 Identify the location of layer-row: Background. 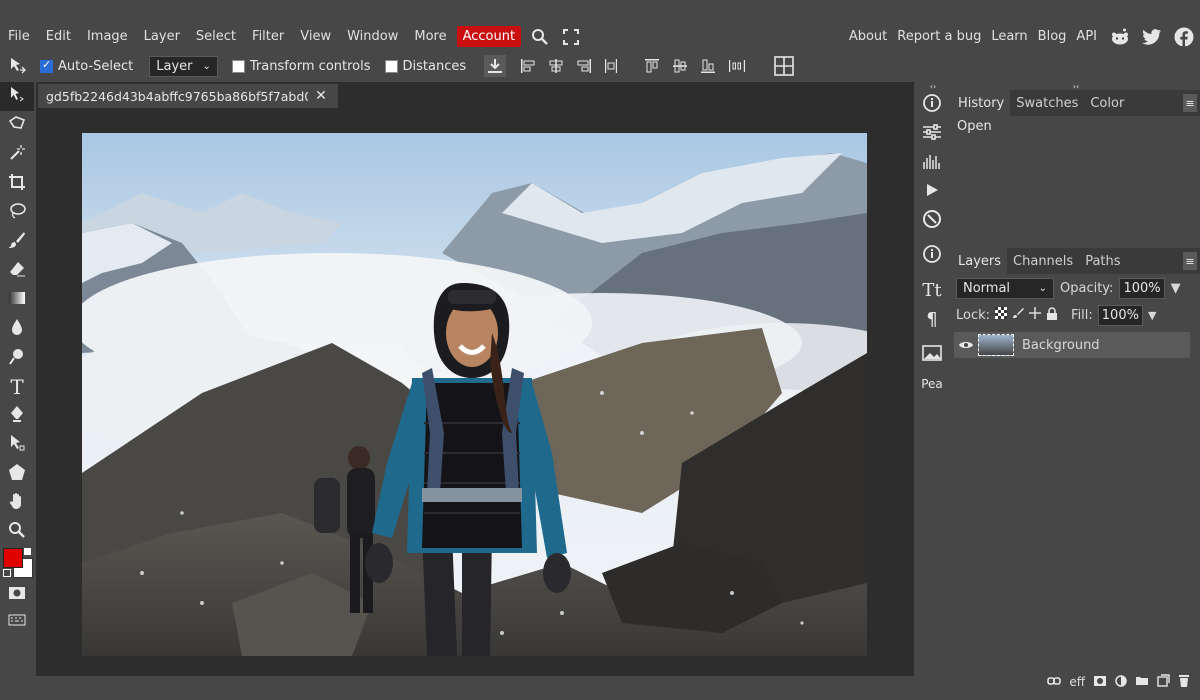
(1072, 345).